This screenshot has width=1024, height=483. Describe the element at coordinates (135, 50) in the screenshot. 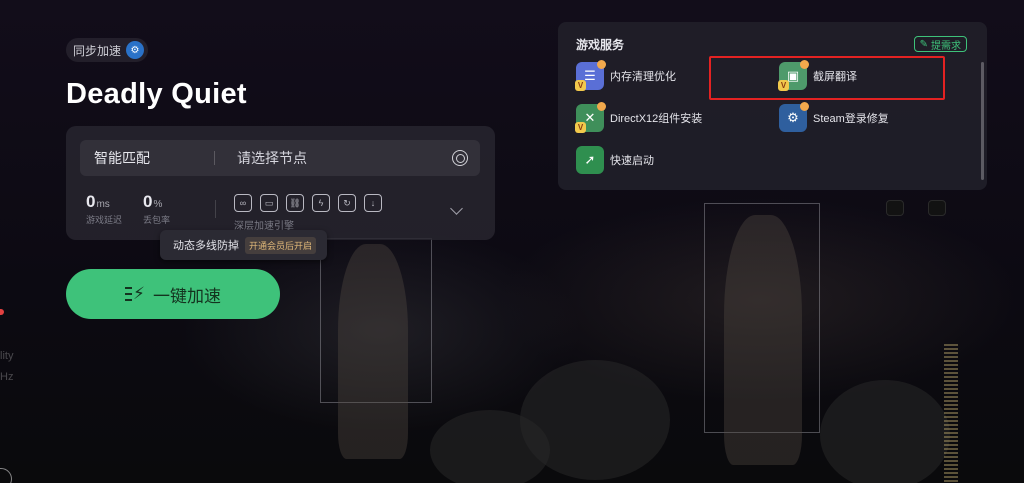

I see `steam-icon: ⚙` at that location.